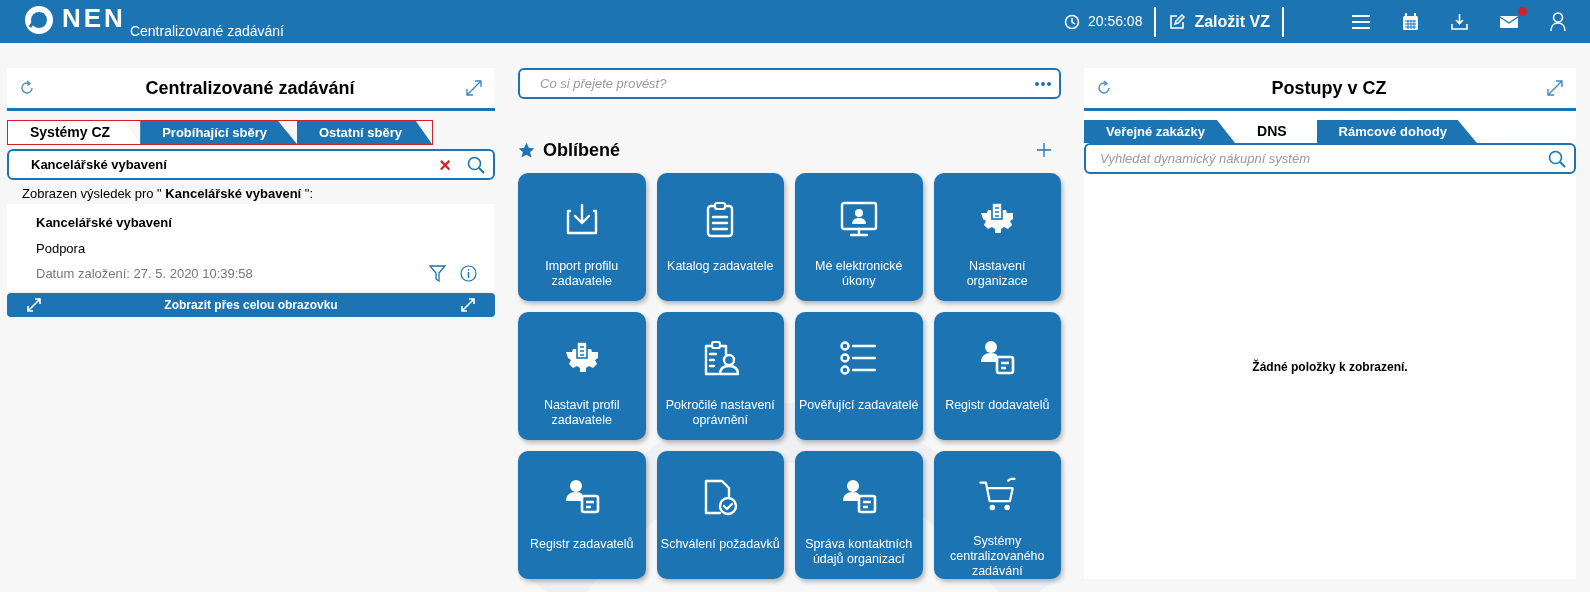  Describe the element at coordinates (437, 274) in the screenshot. I see `filter-icon` at that location.